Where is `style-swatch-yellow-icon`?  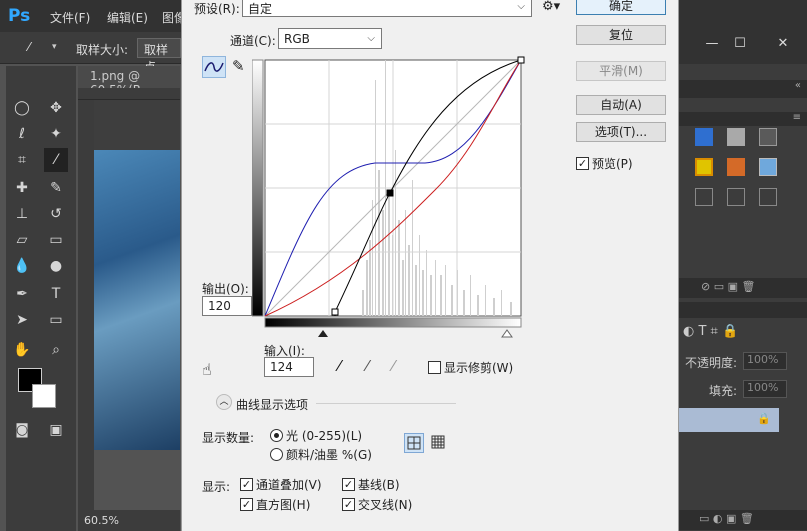
style-swatch-yellow-icon is located at coordinates (704, 167).